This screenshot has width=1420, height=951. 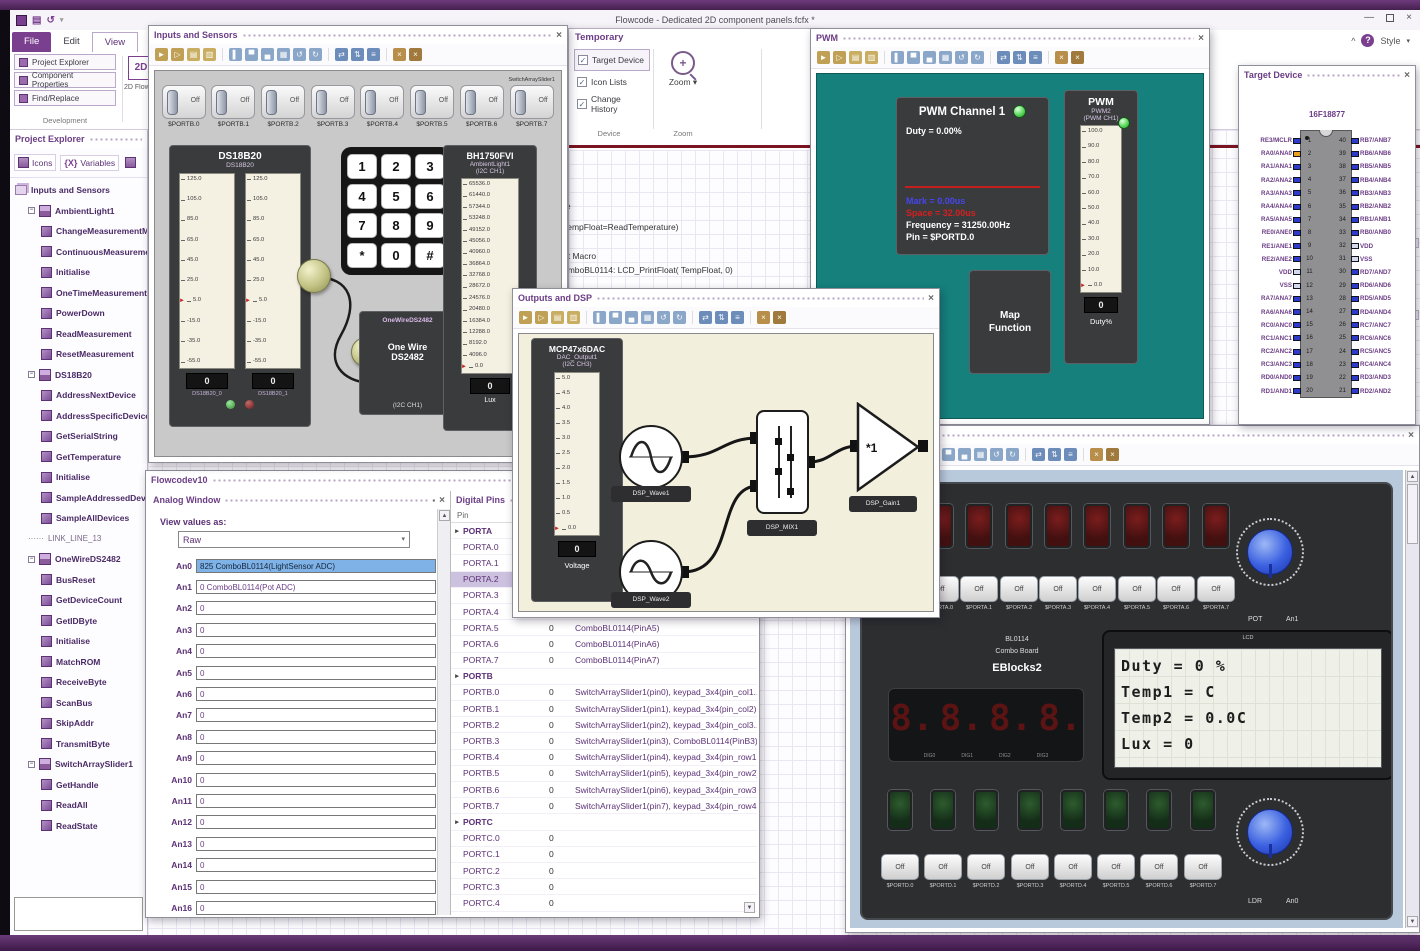 I want to click on tree-item-receivebyte: ReceiveByte, so click(x=78, y=682).